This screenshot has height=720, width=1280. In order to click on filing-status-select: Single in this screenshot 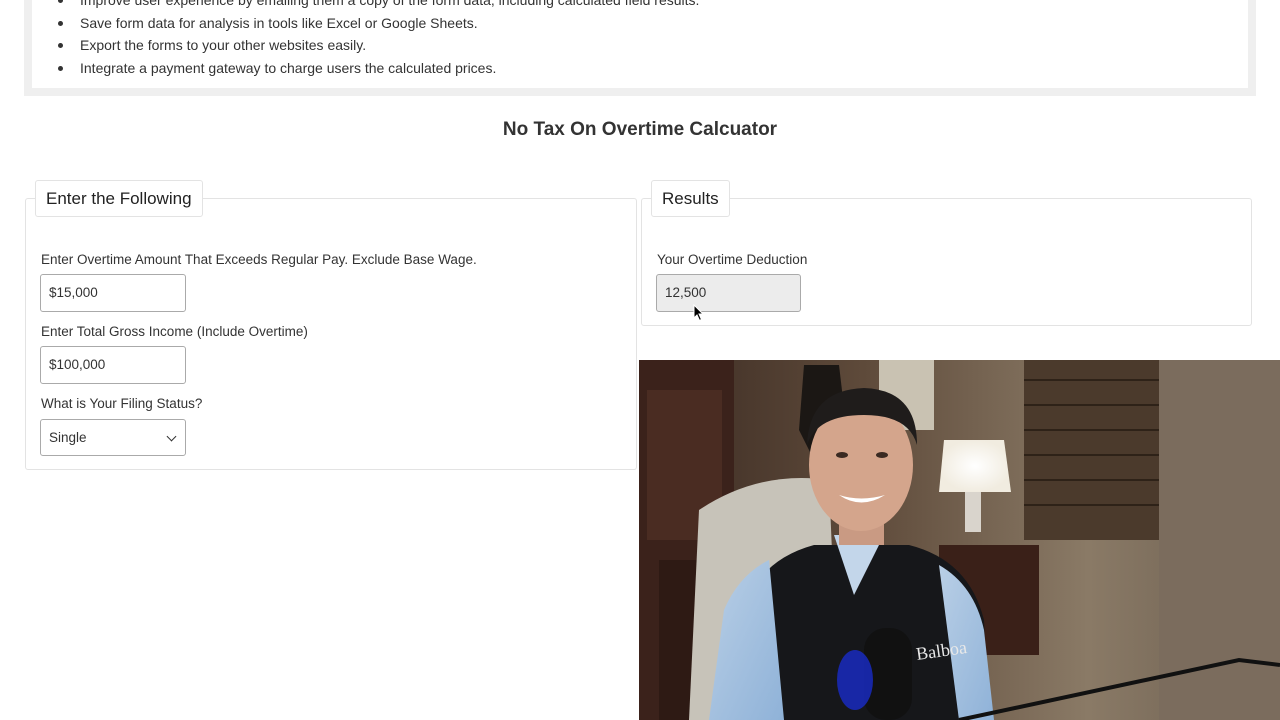, I will do `click(113, 437)`.